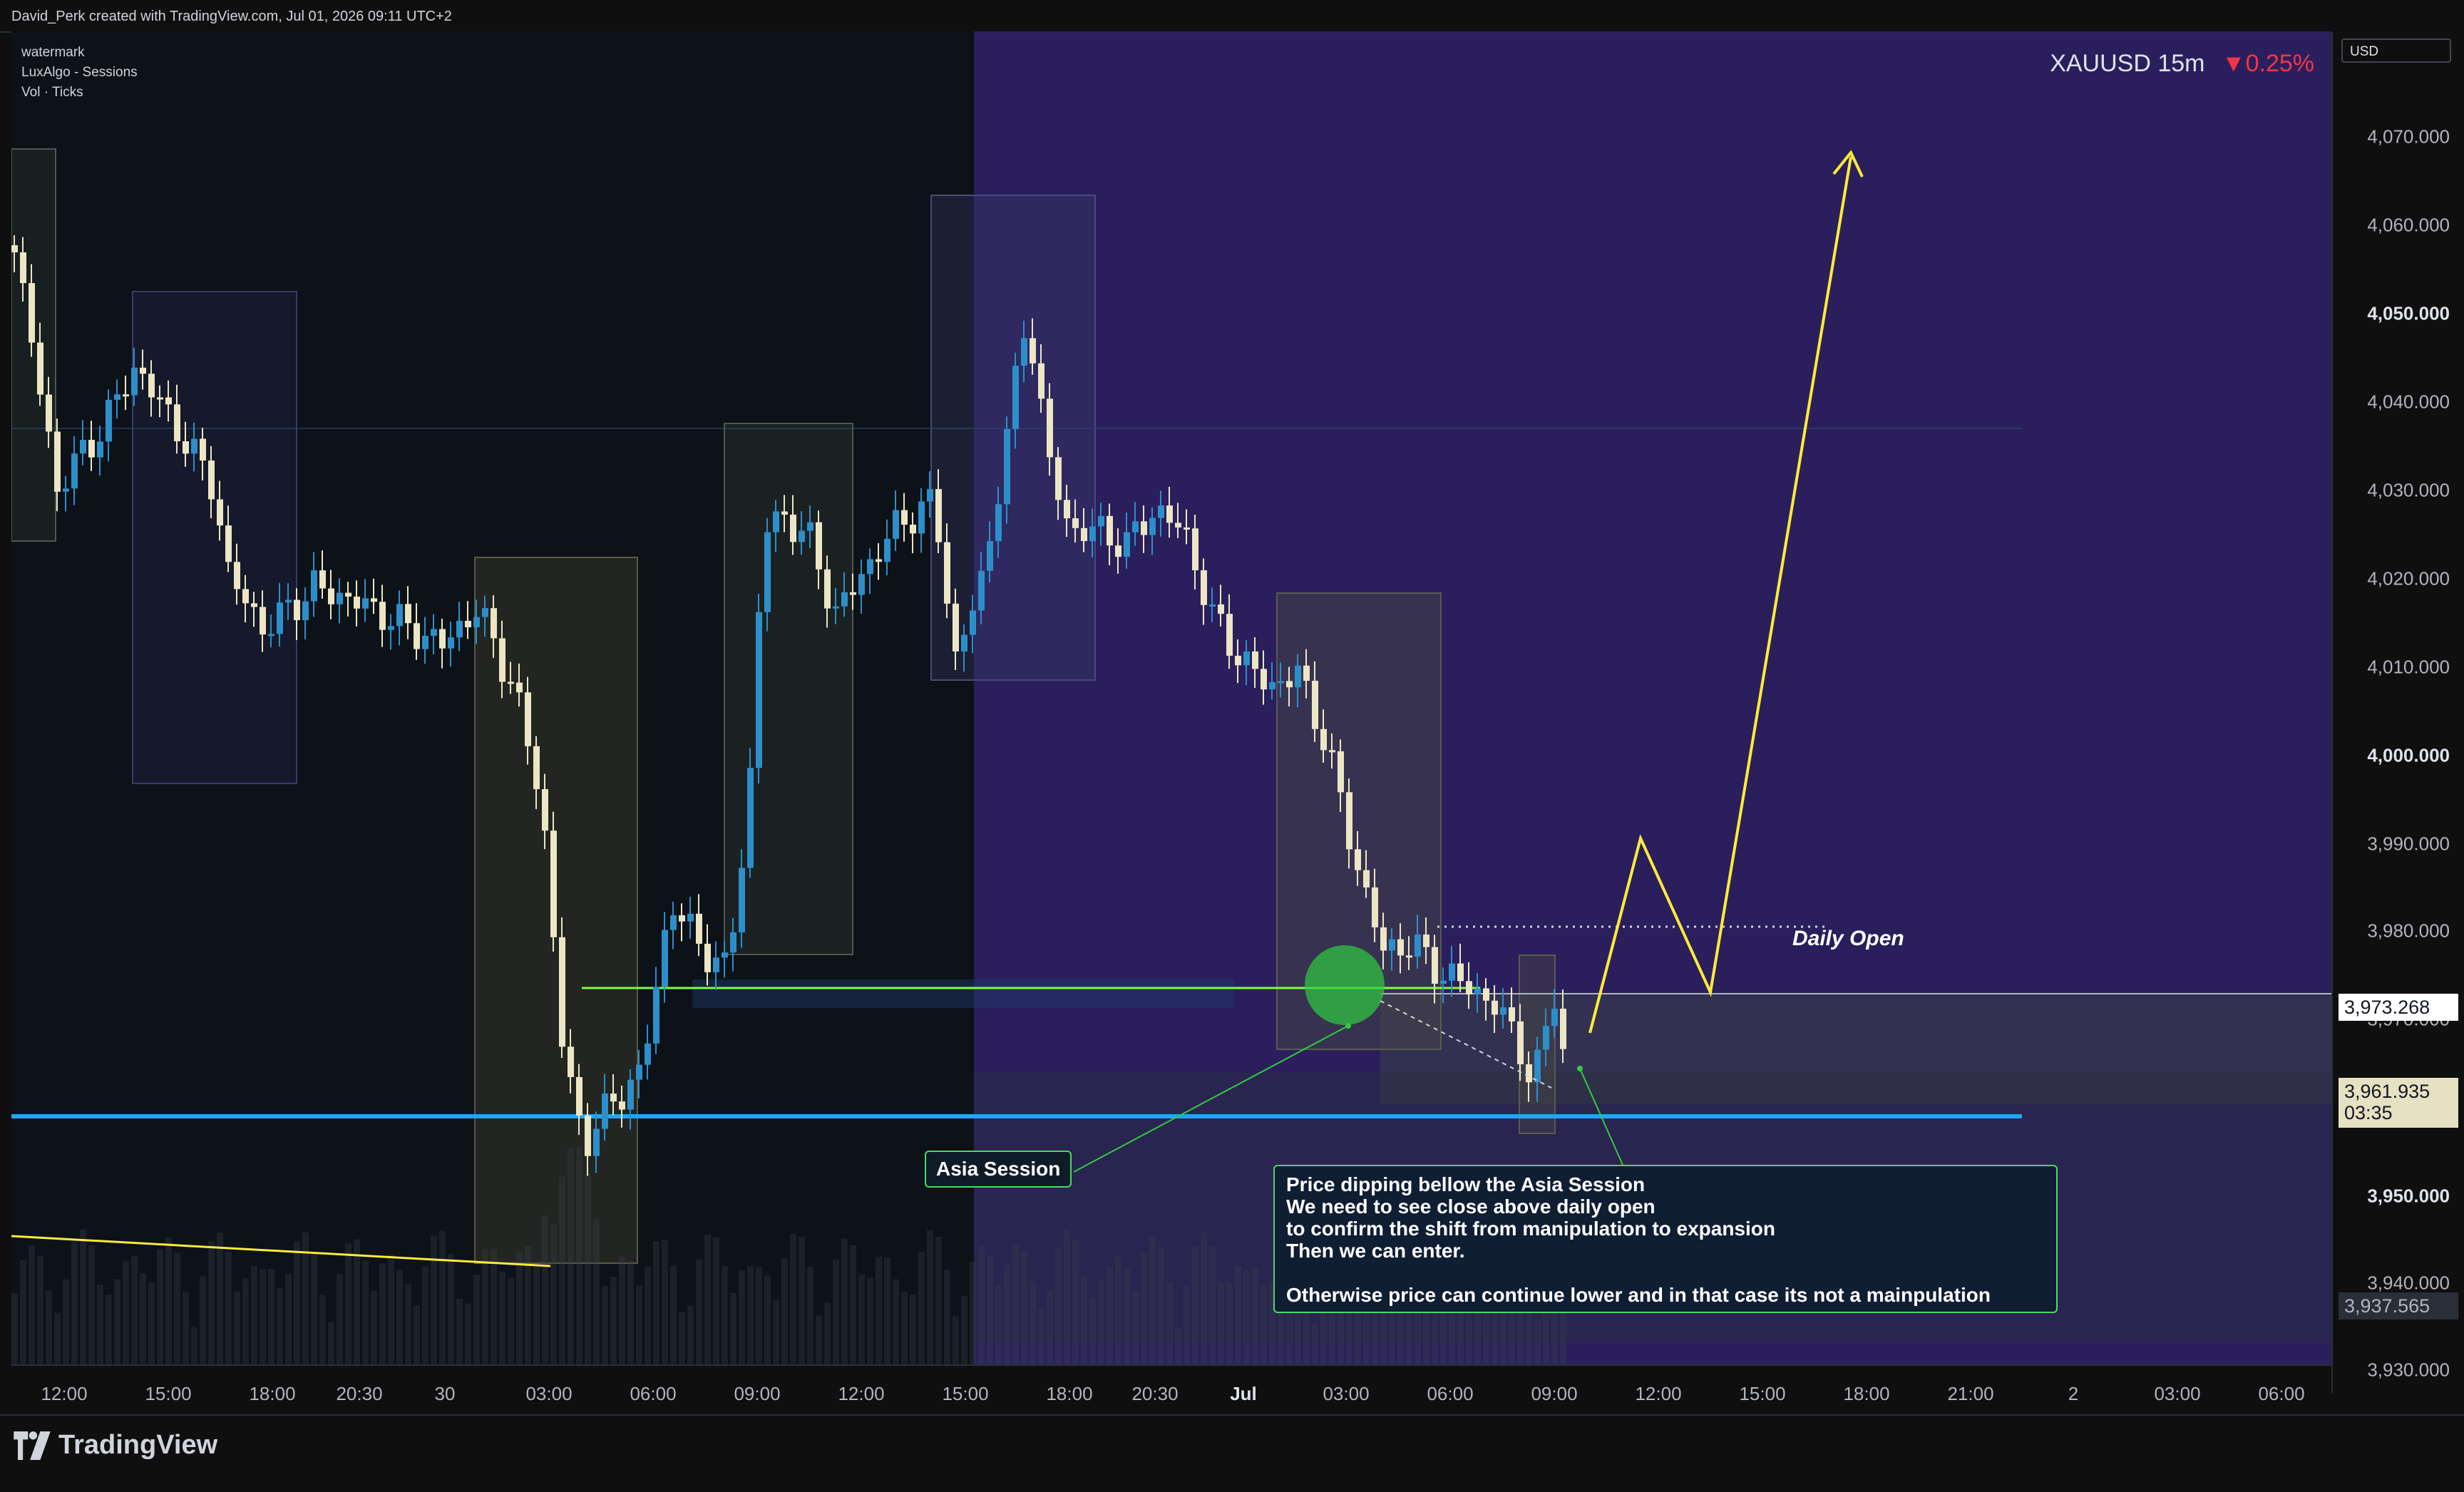 This screenshot has width=2464, height=1492. I want to click on brand-name: TradingView, so click(138, 1445).